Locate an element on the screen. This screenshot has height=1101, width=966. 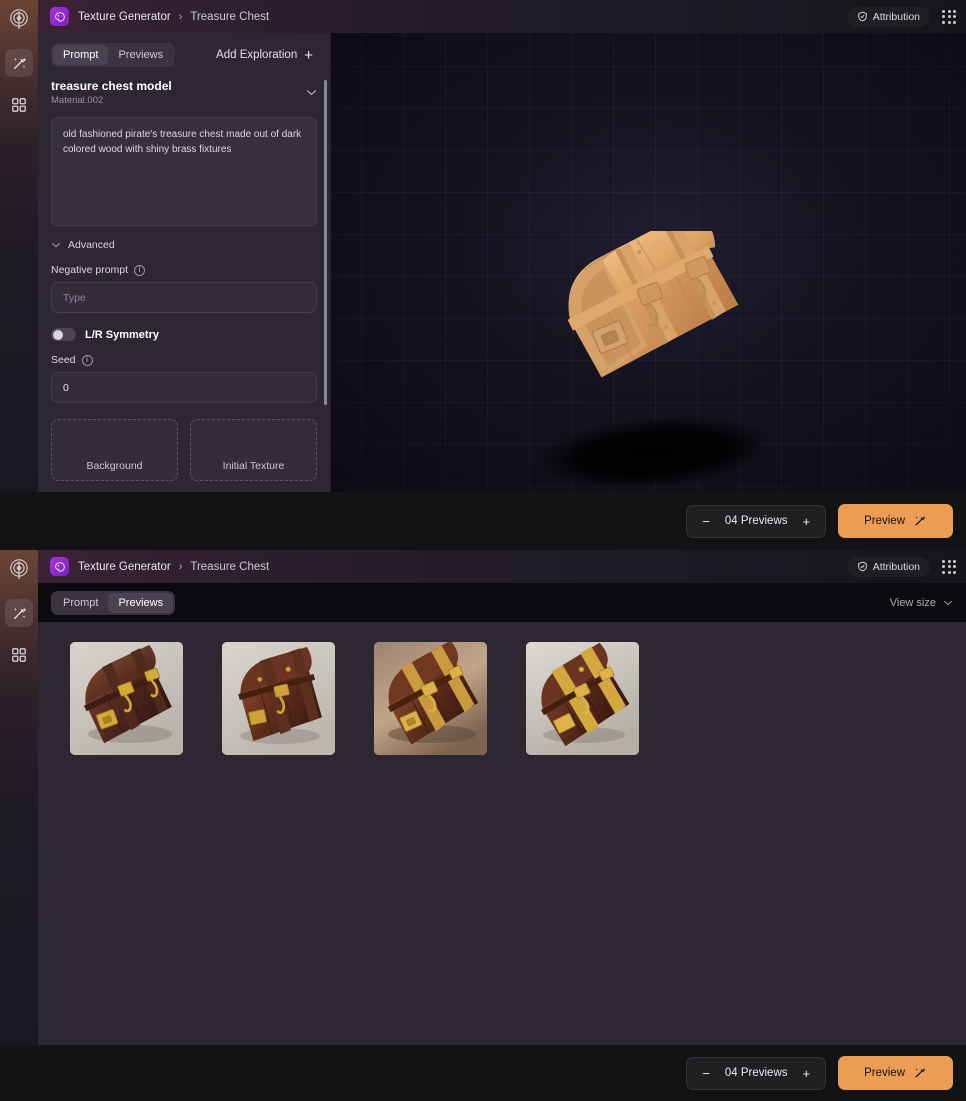
seed-input: 0 is located at coordinates (184, 387).